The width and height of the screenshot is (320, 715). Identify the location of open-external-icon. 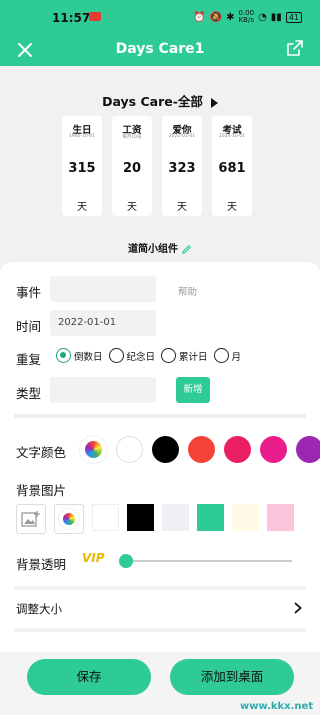
(295, 48).